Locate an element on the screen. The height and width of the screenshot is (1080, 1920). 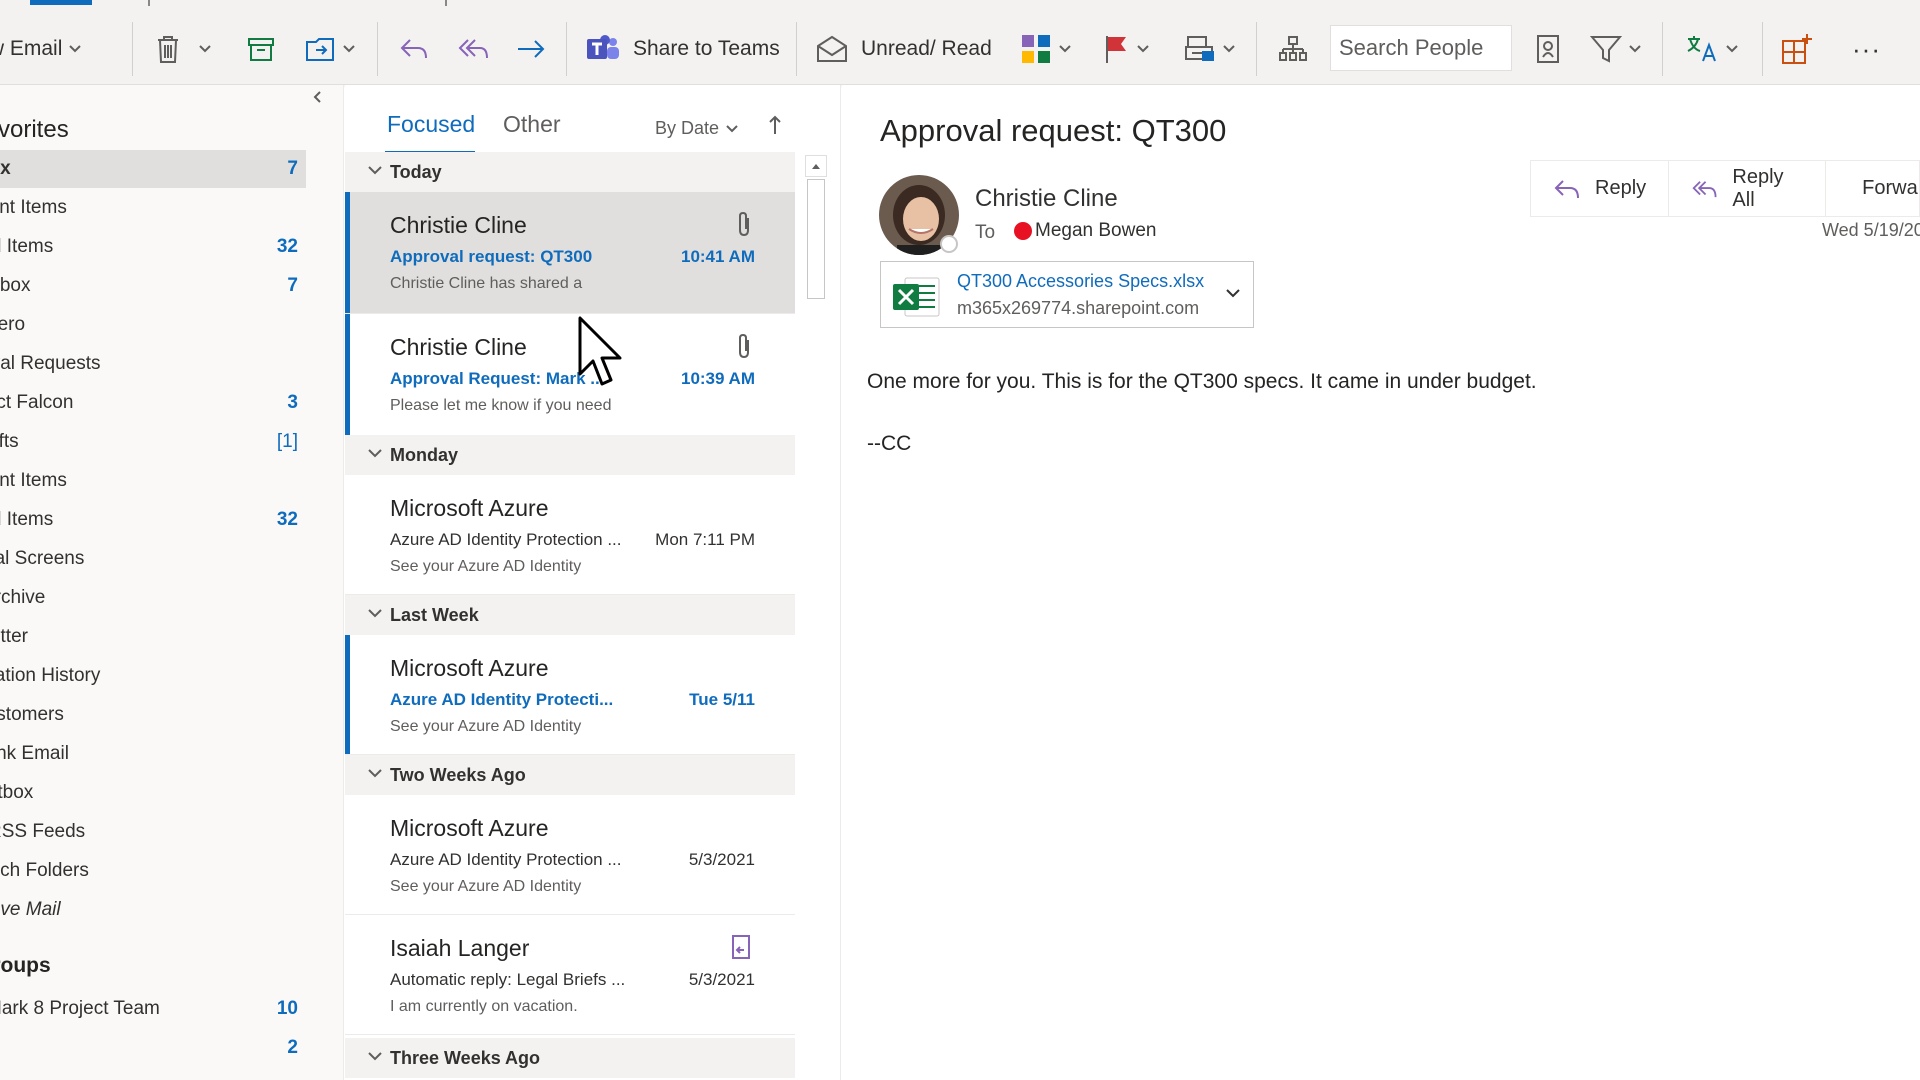
message-sender: Isaiah Langer is located at coordinates (460, 948).